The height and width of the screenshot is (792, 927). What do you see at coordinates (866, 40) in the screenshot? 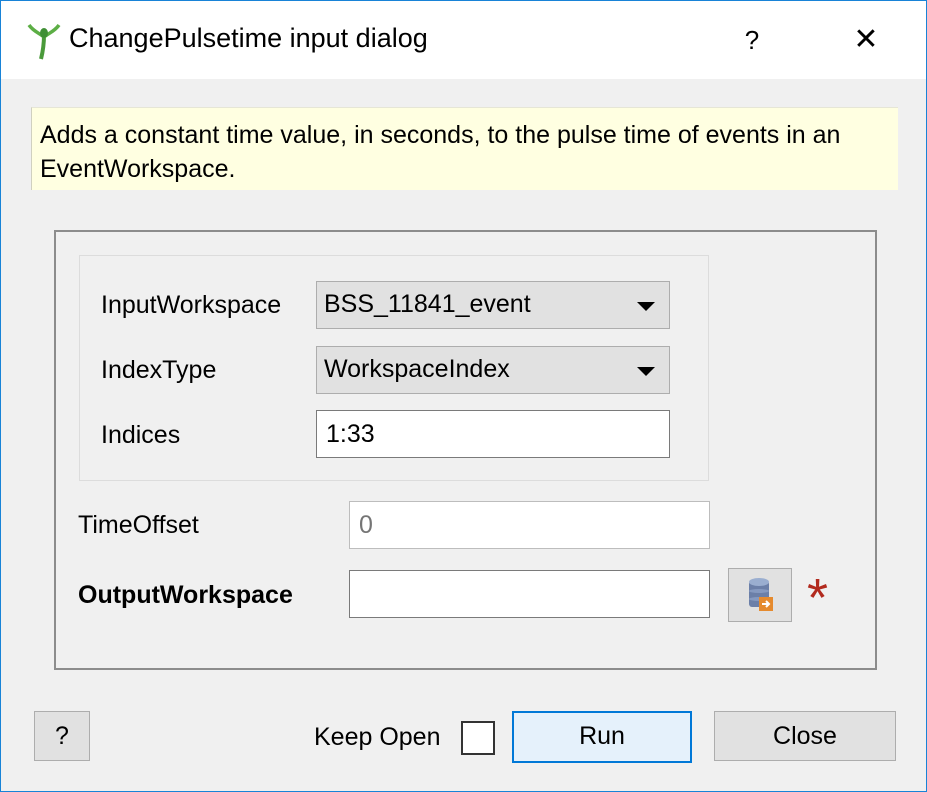
I see `title-close-button: ✕` at bounding box center [866, 40].